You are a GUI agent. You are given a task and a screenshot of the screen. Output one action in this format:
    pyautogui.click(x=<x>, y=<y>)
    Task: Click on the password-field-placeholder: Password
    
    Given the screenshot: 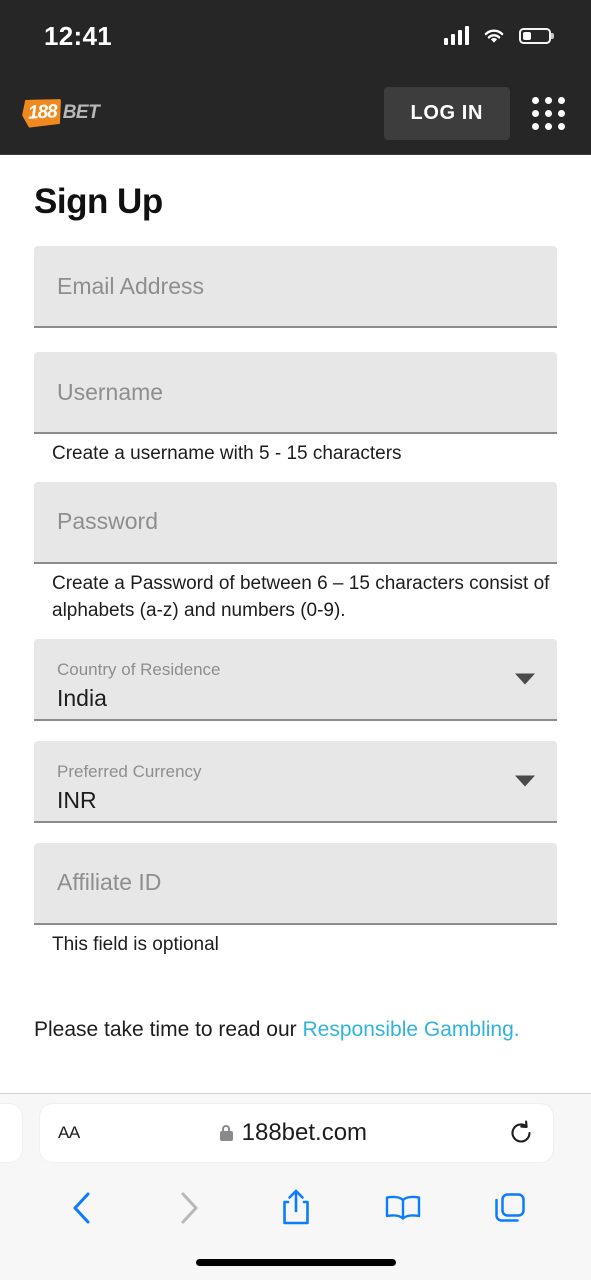 What is the action you would take?
    pyautogui.click(x=107, y=521)
    